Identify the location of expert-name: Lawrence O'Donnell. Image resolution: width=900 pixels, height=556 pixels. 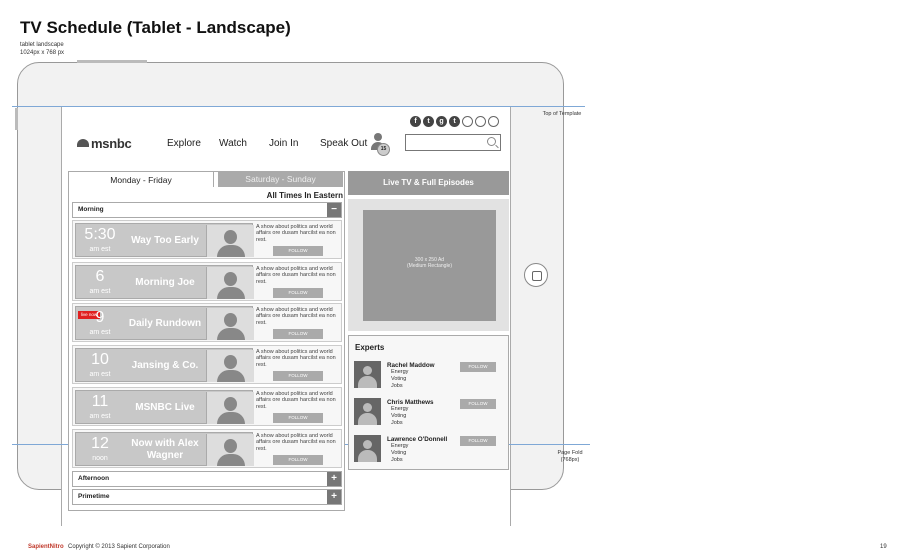
(417, 439).